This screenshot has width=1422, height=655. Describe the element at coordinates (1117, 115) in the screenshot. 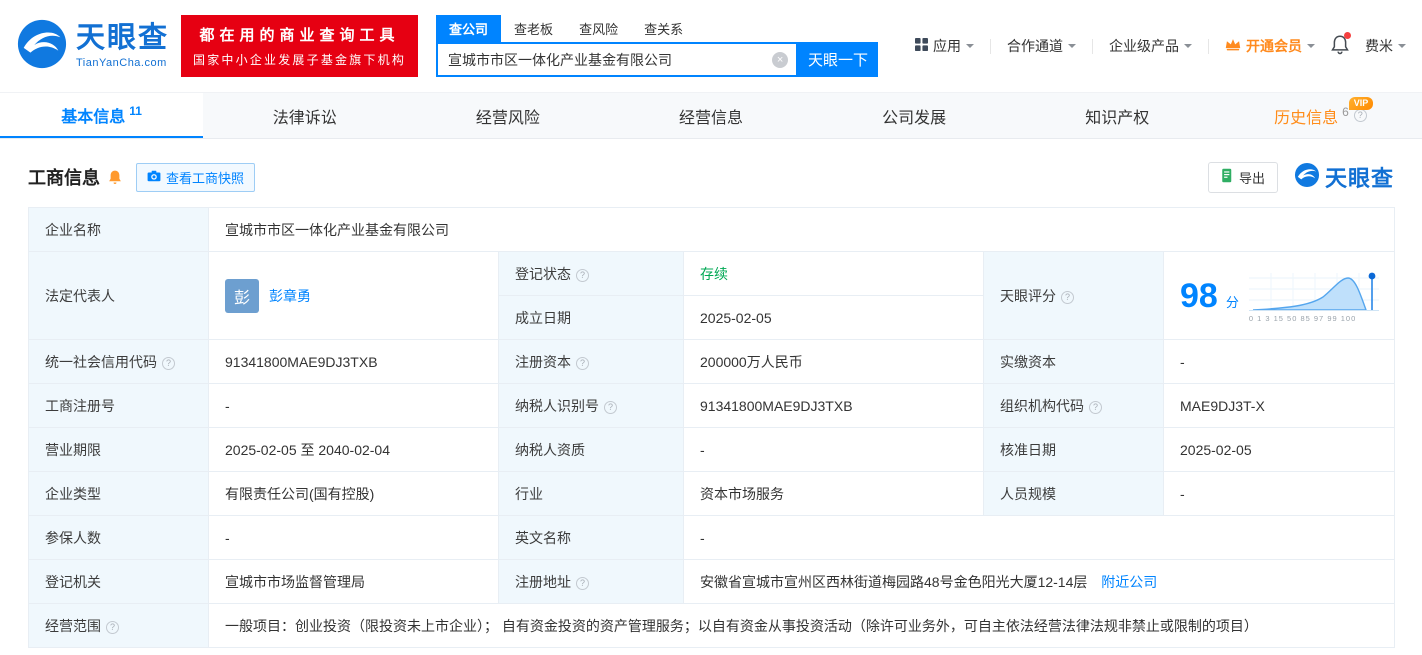

I see `tab-intellectual-property: 知识产权` at that location.